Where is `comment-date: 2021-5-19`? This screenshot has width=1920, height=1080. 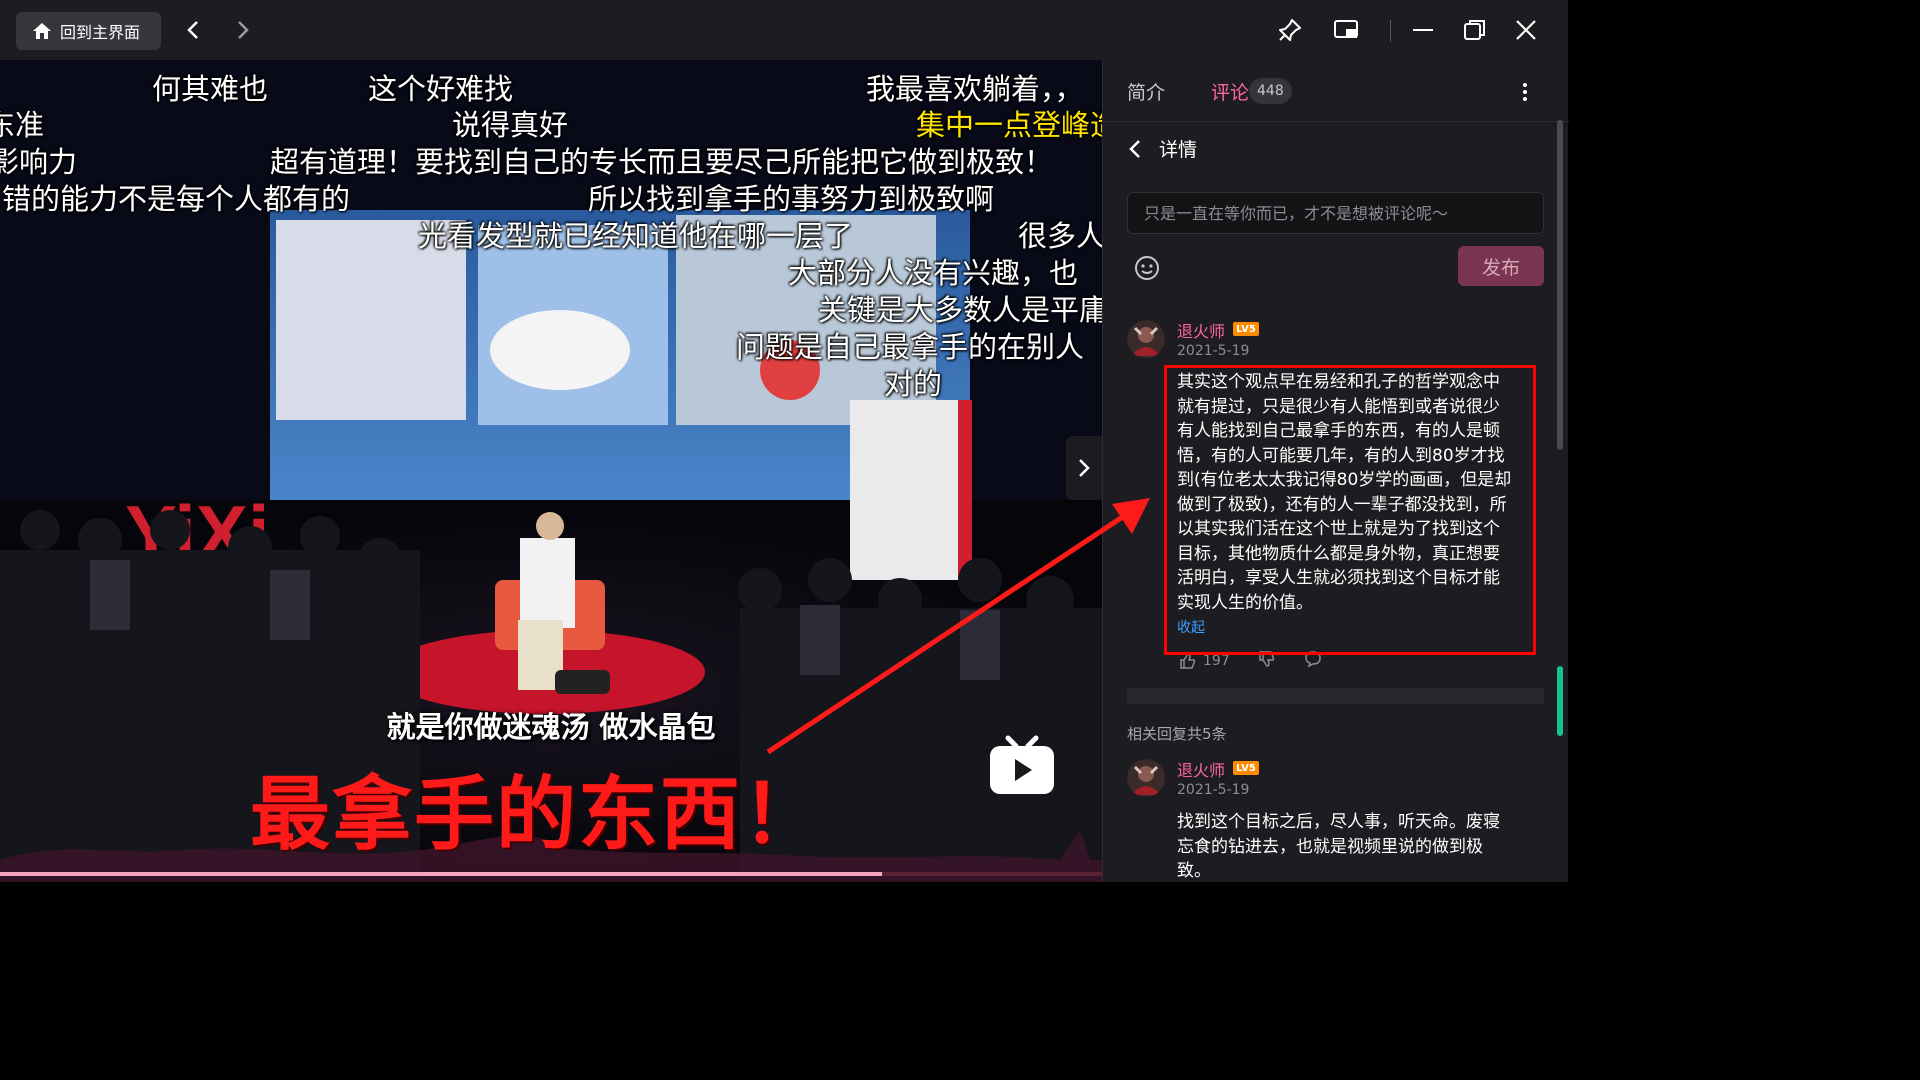 comment-date: 2021-5-19 is located at coordinates (1213, 351).